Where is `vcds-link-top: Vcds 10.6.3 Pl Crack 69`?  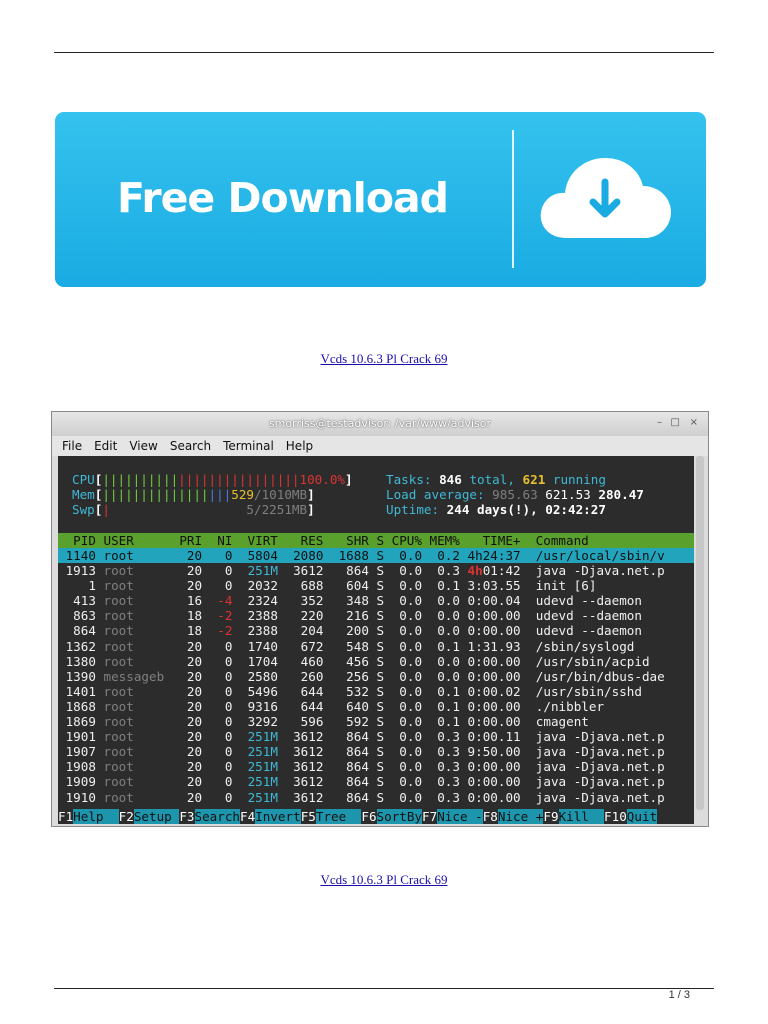
vcds-link-top: Vcds 10.6.3 Pl Crack 69 is located at coordinates (384, 359).